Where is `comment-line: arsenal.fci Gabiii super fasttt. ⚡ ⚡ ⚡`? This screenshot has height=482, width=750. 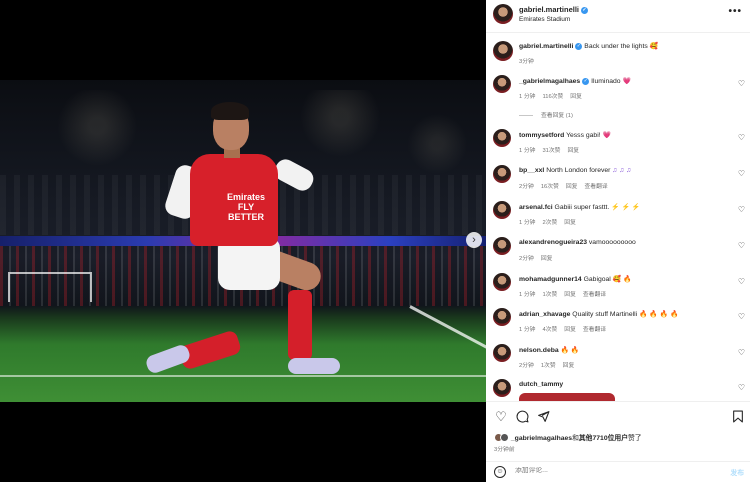 comment-line: arsenal.fci Gabiii super fasttt. ⚡ ⚡ ⚡ is located at coordinates (579, 207).